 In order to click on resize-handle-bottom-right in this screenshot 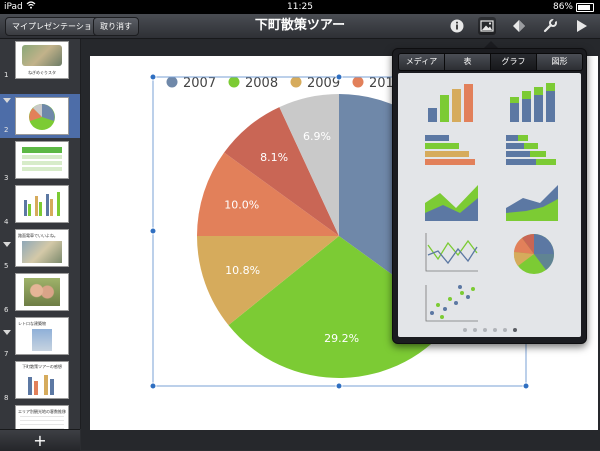, I will do `click(526, 386)`.